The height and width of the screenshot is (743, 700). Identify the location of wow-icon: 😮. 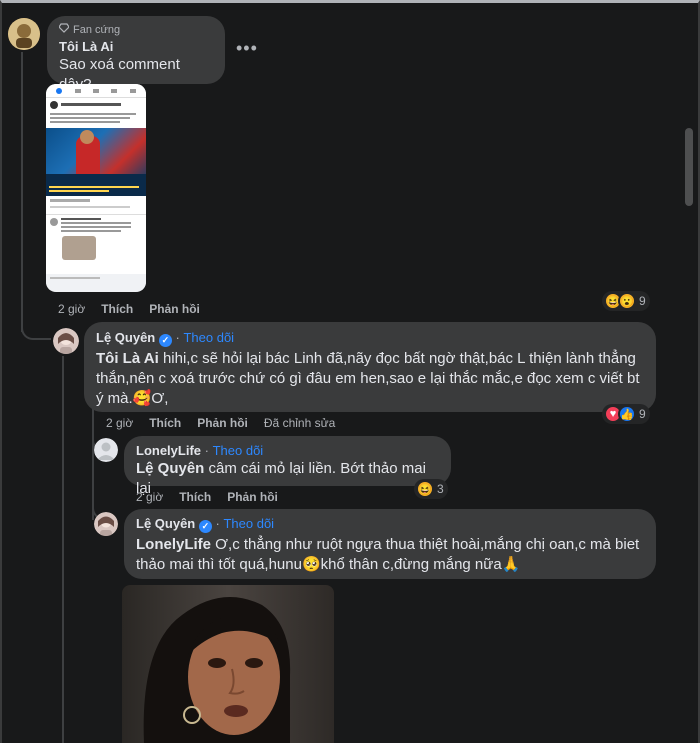
(627, 301).